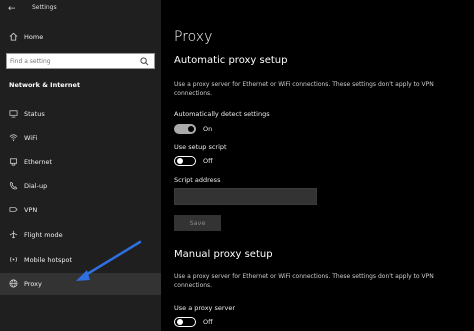 The width and height of the screenshot is (474, 331). What do you see at coordinates (80, 186) in the screenshot?
I see `sidebar-item-dialup: Dial-up` at bounding box center [80, 186].